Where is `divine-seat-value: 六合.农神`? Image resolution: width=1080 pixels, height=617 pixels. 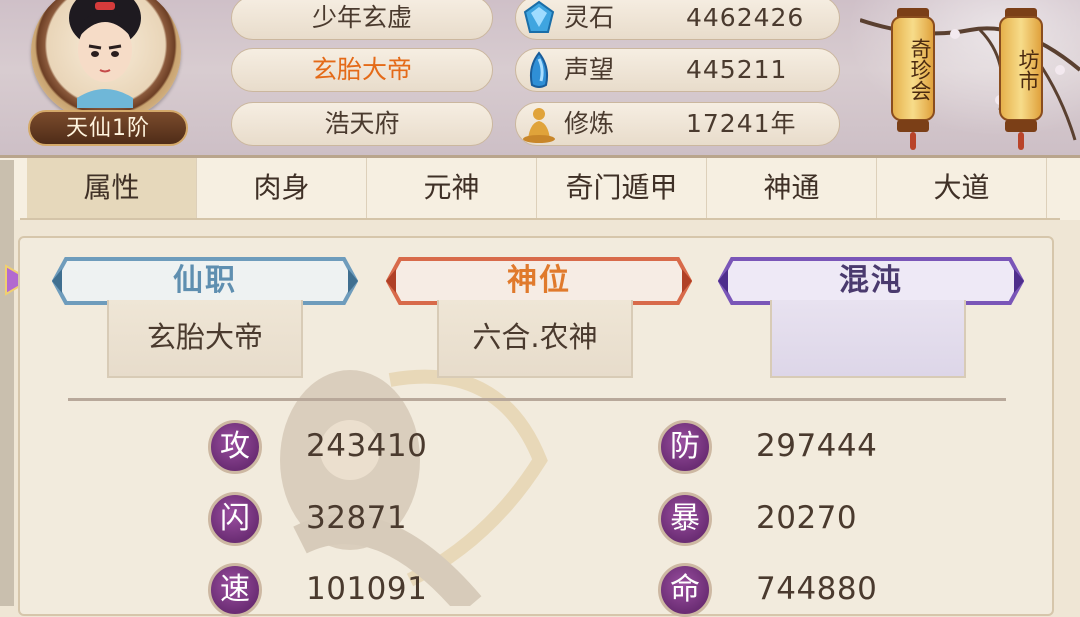 divine-seat-value: 六合.农神 is located at coordinates (535, 339).